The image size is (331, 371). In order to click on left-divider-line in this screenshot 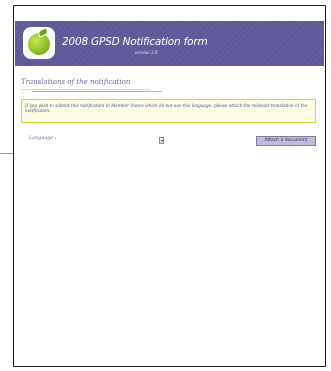, I will do `click(7, 153)`.